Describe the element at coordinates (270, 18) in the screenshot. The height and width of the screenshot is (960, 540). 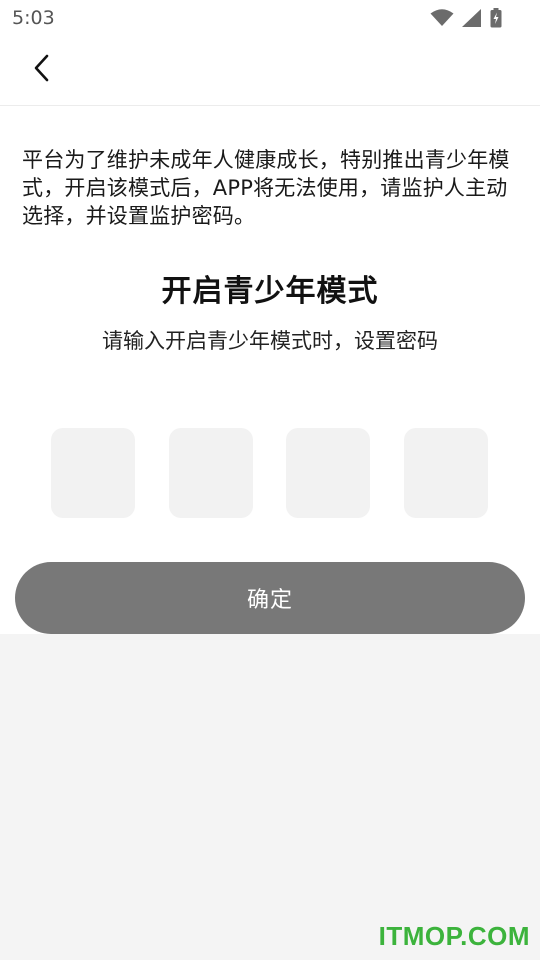
I see `status-bar: 5:03` at that location.